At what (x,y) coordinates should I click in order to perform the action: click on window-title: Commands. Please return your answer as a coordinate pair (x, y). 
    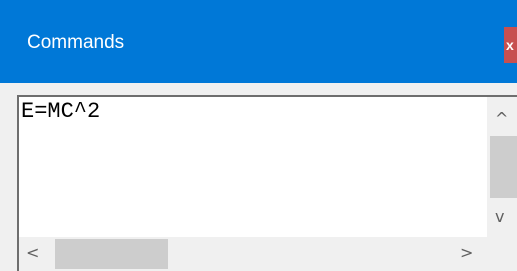
    Looking at the image, I should click on (76, 42).